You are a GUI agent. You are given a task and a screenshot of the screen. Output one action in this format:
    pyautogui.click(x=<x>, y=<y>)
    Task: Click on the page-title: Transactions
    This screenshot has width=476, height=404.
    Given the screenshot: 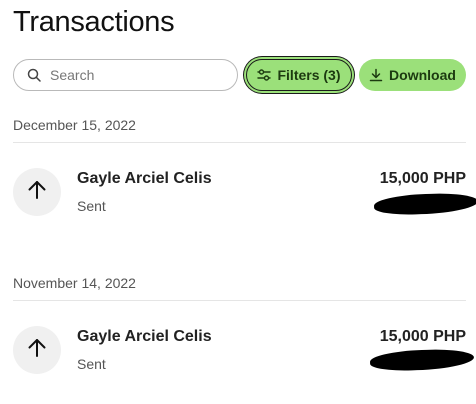 What is the action you would take?
    pyautogui.click(x=94, y=22)
    